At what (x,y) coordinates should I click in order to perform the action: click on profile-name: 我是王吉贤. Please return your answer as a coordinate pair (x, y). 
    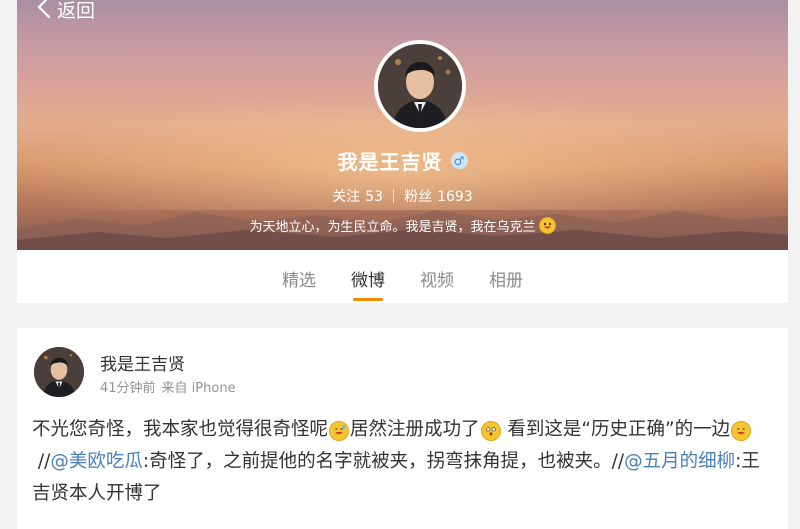
    Looking at the image, I should click on (390, 162).